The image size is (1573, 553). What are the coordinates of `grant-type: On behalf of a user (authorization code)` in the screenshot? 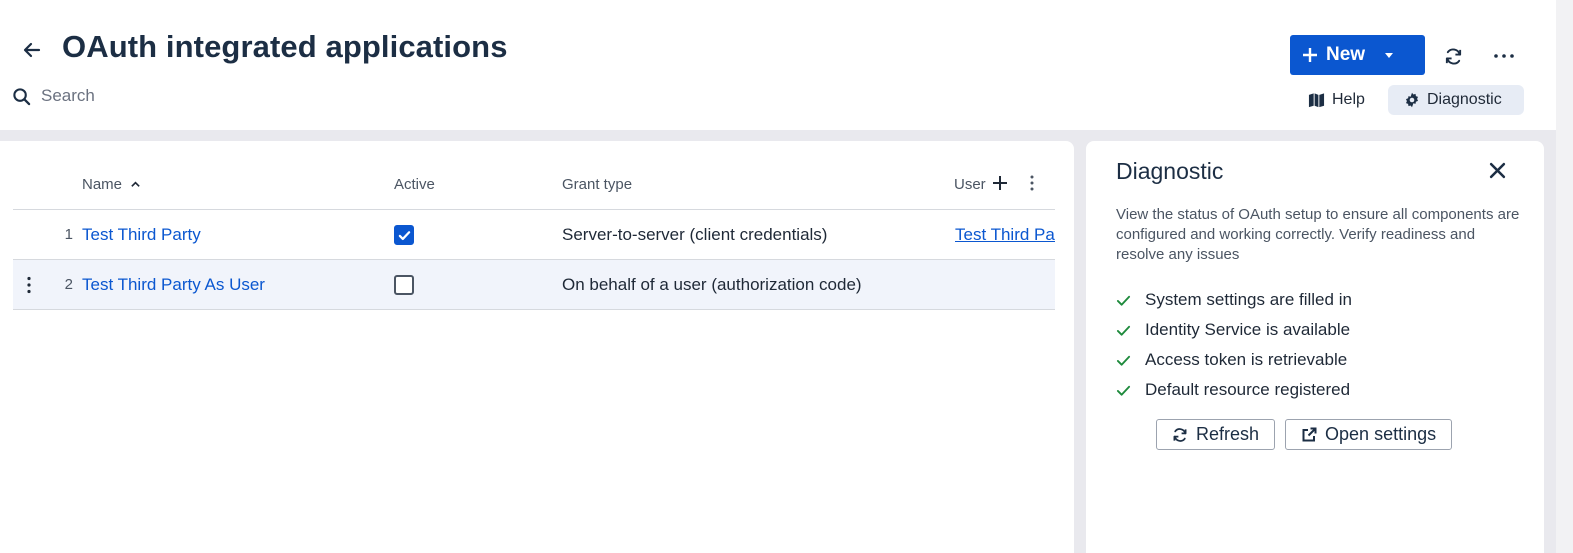 It's located at (712, 284).